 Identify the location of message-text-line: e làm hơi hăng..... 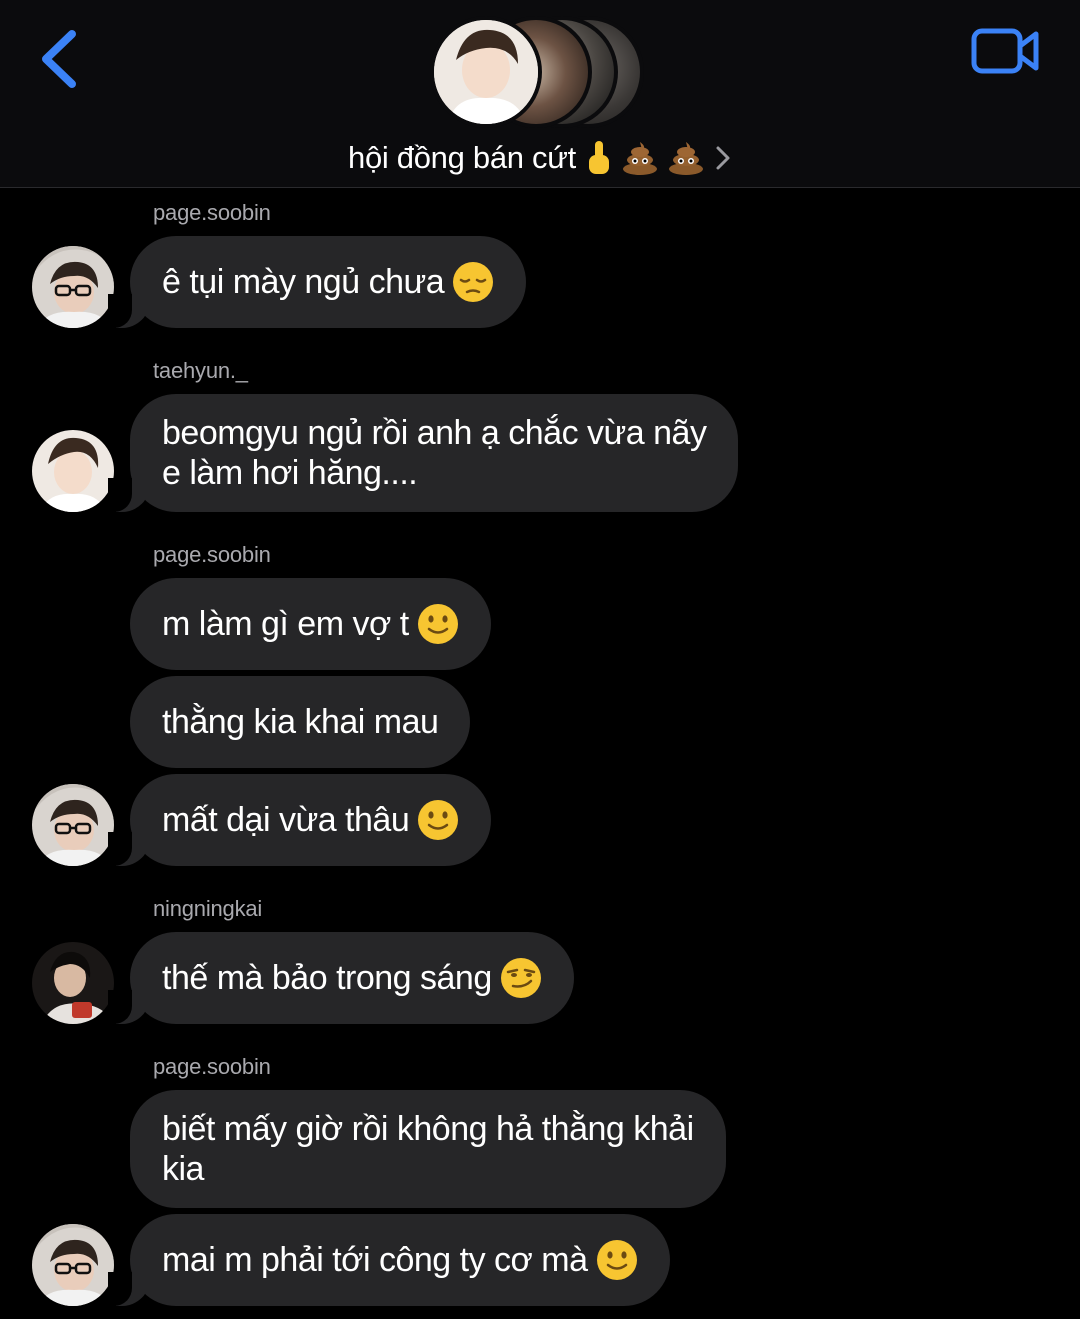
(290, 473).